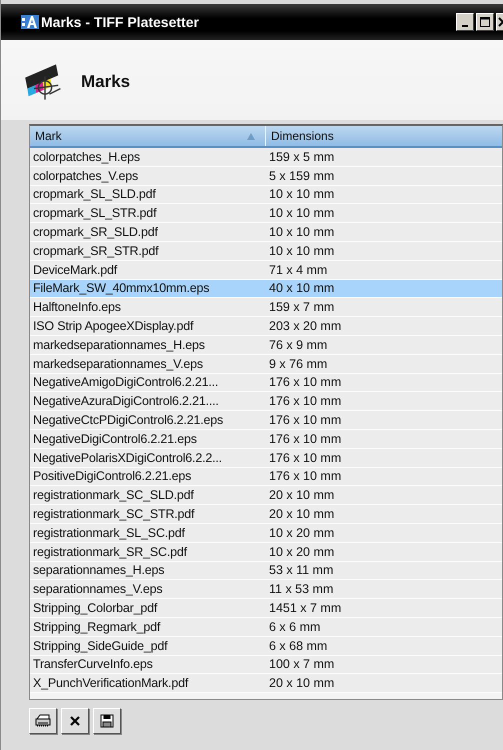 This screenshot has height=750, width=503. I want to click on table-cell-text: 76 x 9 mm, so click(298, 345).